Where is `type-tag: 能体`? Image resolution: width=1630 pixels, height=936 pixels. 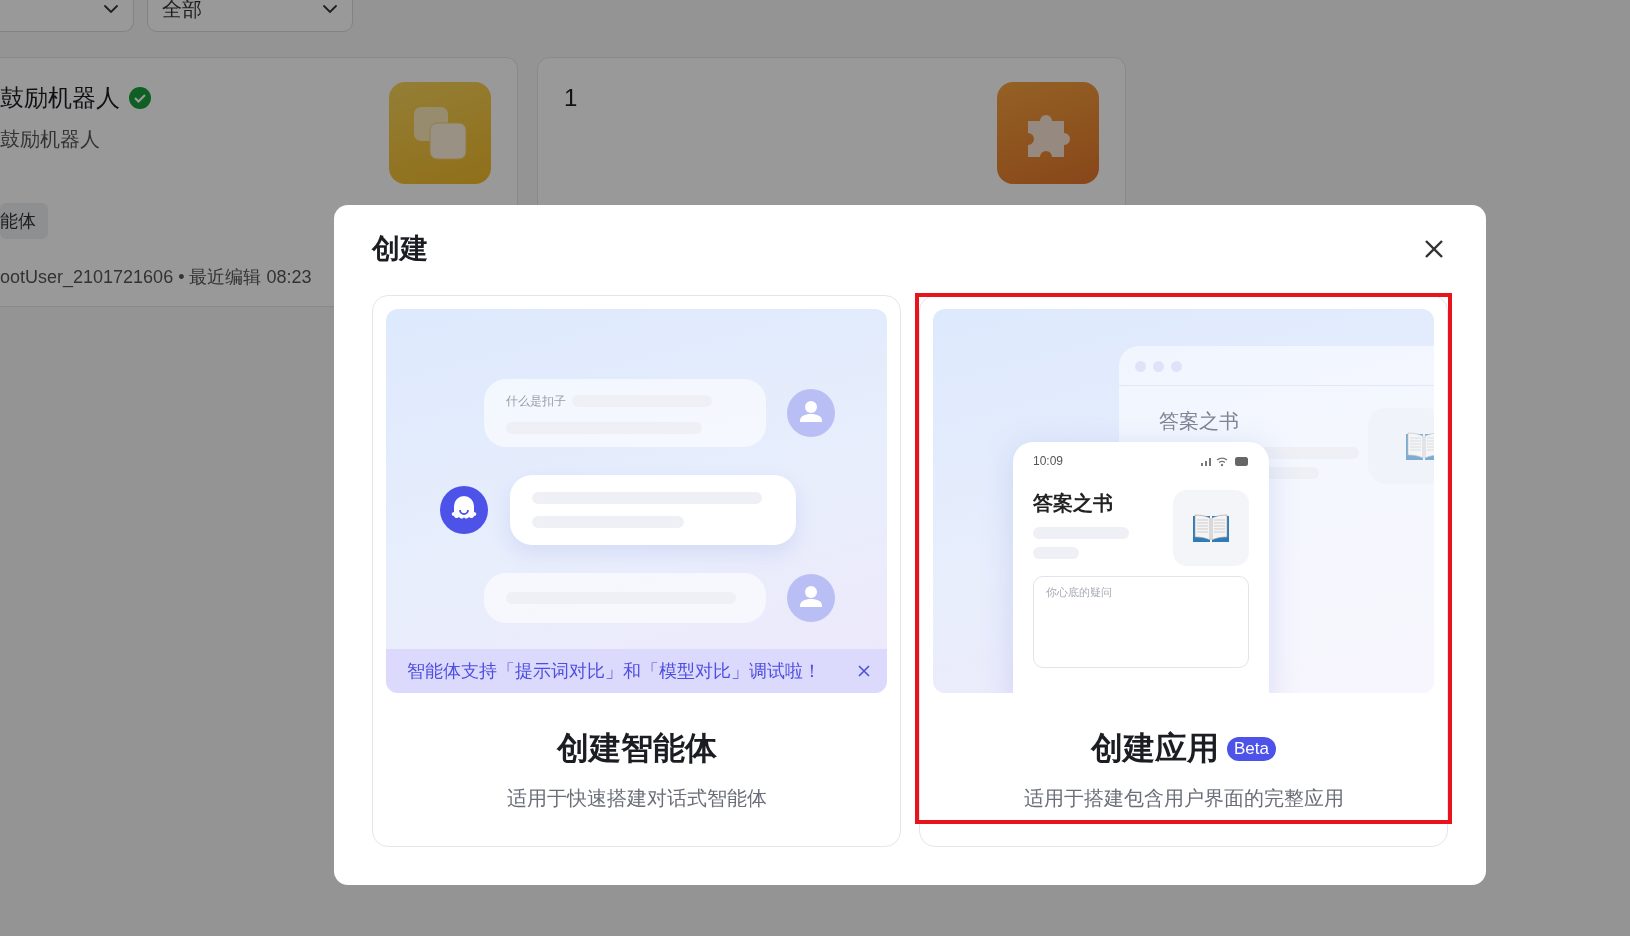 type-tag: 能体 is located at coordinates (24, 221).